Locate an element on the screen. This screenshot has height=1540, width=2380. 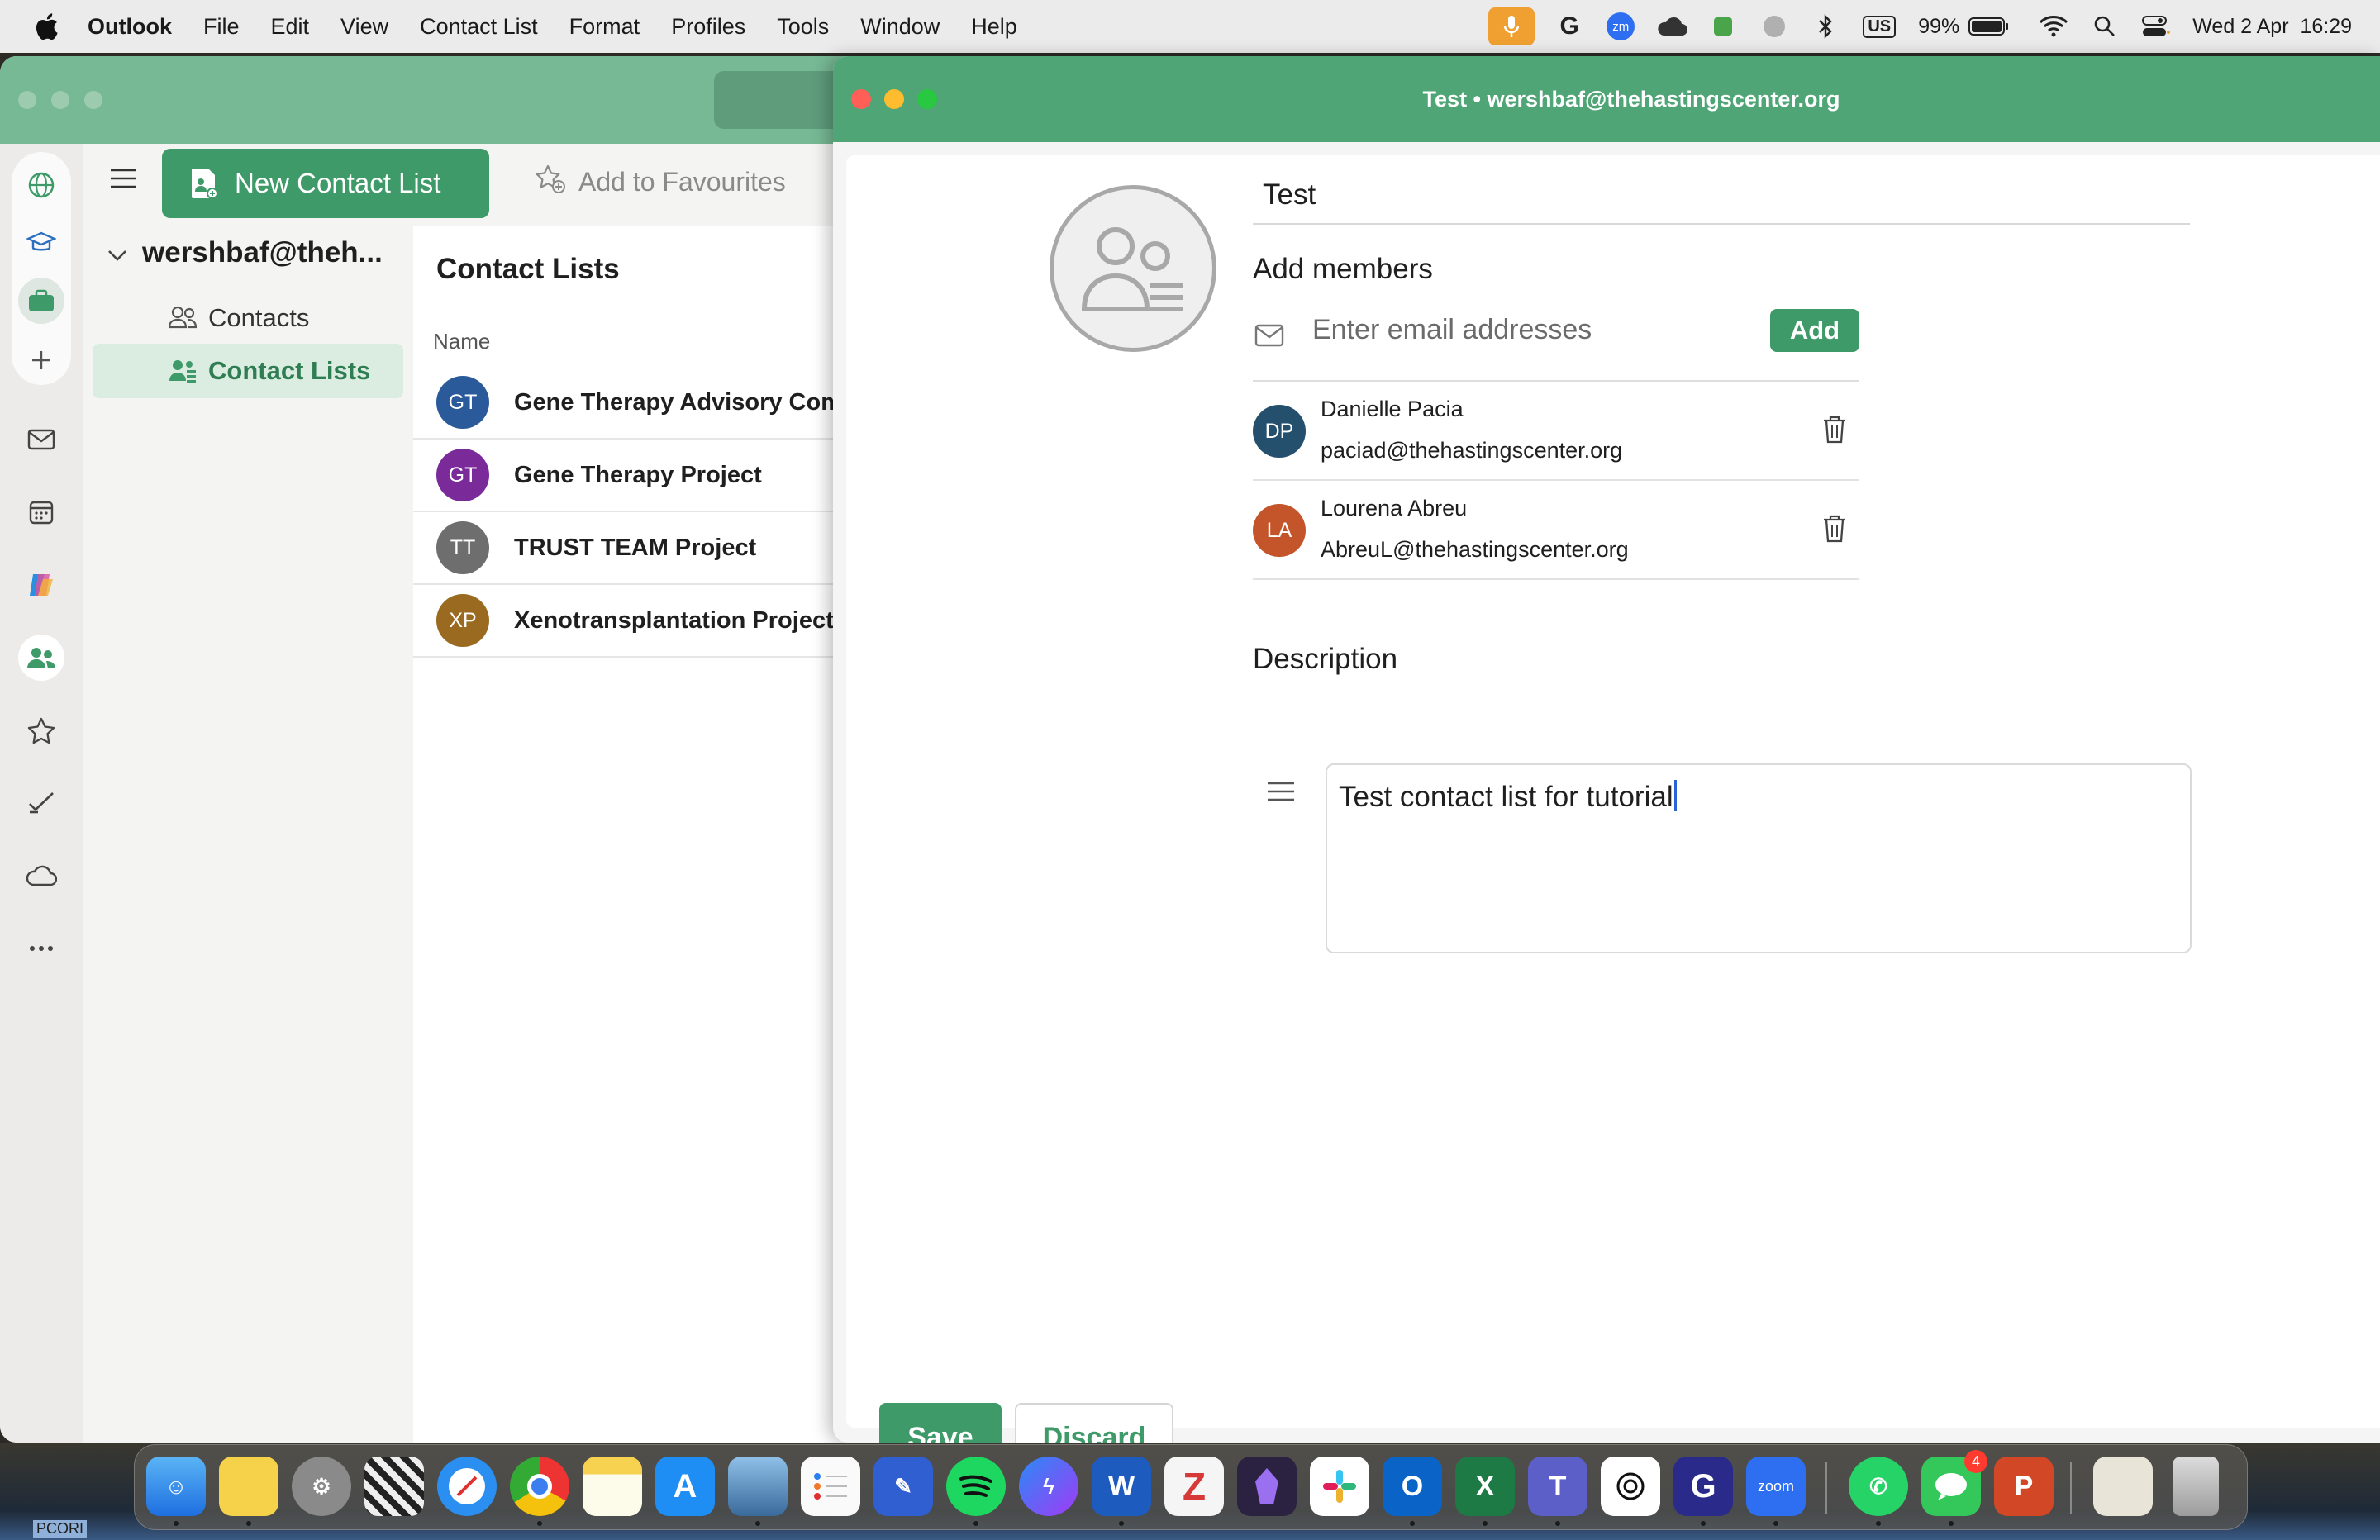
text-lines-icon is located at coordinates (1281, 793).